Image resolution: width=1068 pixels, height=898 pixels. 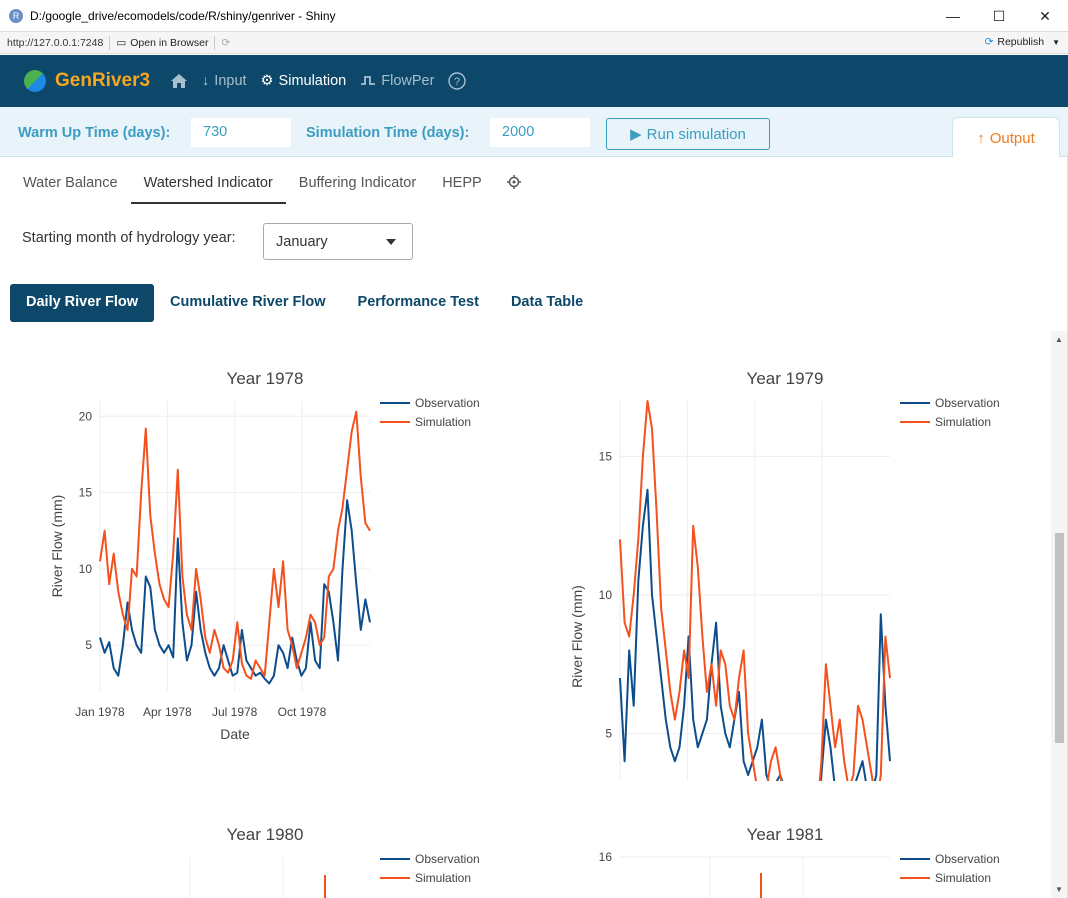 What do you see at coordinates (981, 138) in the screenshot?
I see `arrow-up-icon: ↑` at bounding box center [981, 138].